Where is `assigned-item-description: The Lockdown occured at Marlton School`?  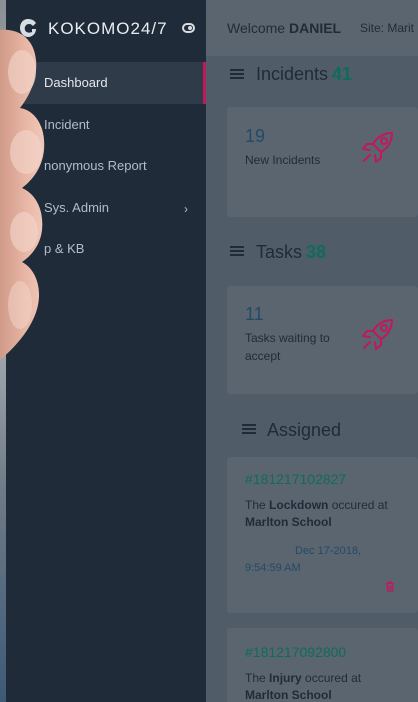
assigned-item-description: The Lockdown occured at Marlton School is located at coordinates (316, 513).